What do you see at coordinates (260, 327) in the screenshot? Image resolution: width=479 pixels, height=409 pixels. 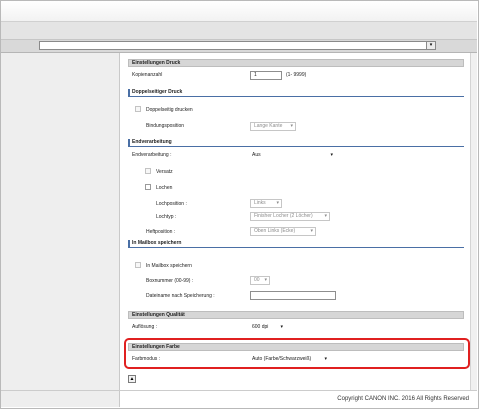 I see `resolution-value: 600 dpi` at bounding box center [260, 327].